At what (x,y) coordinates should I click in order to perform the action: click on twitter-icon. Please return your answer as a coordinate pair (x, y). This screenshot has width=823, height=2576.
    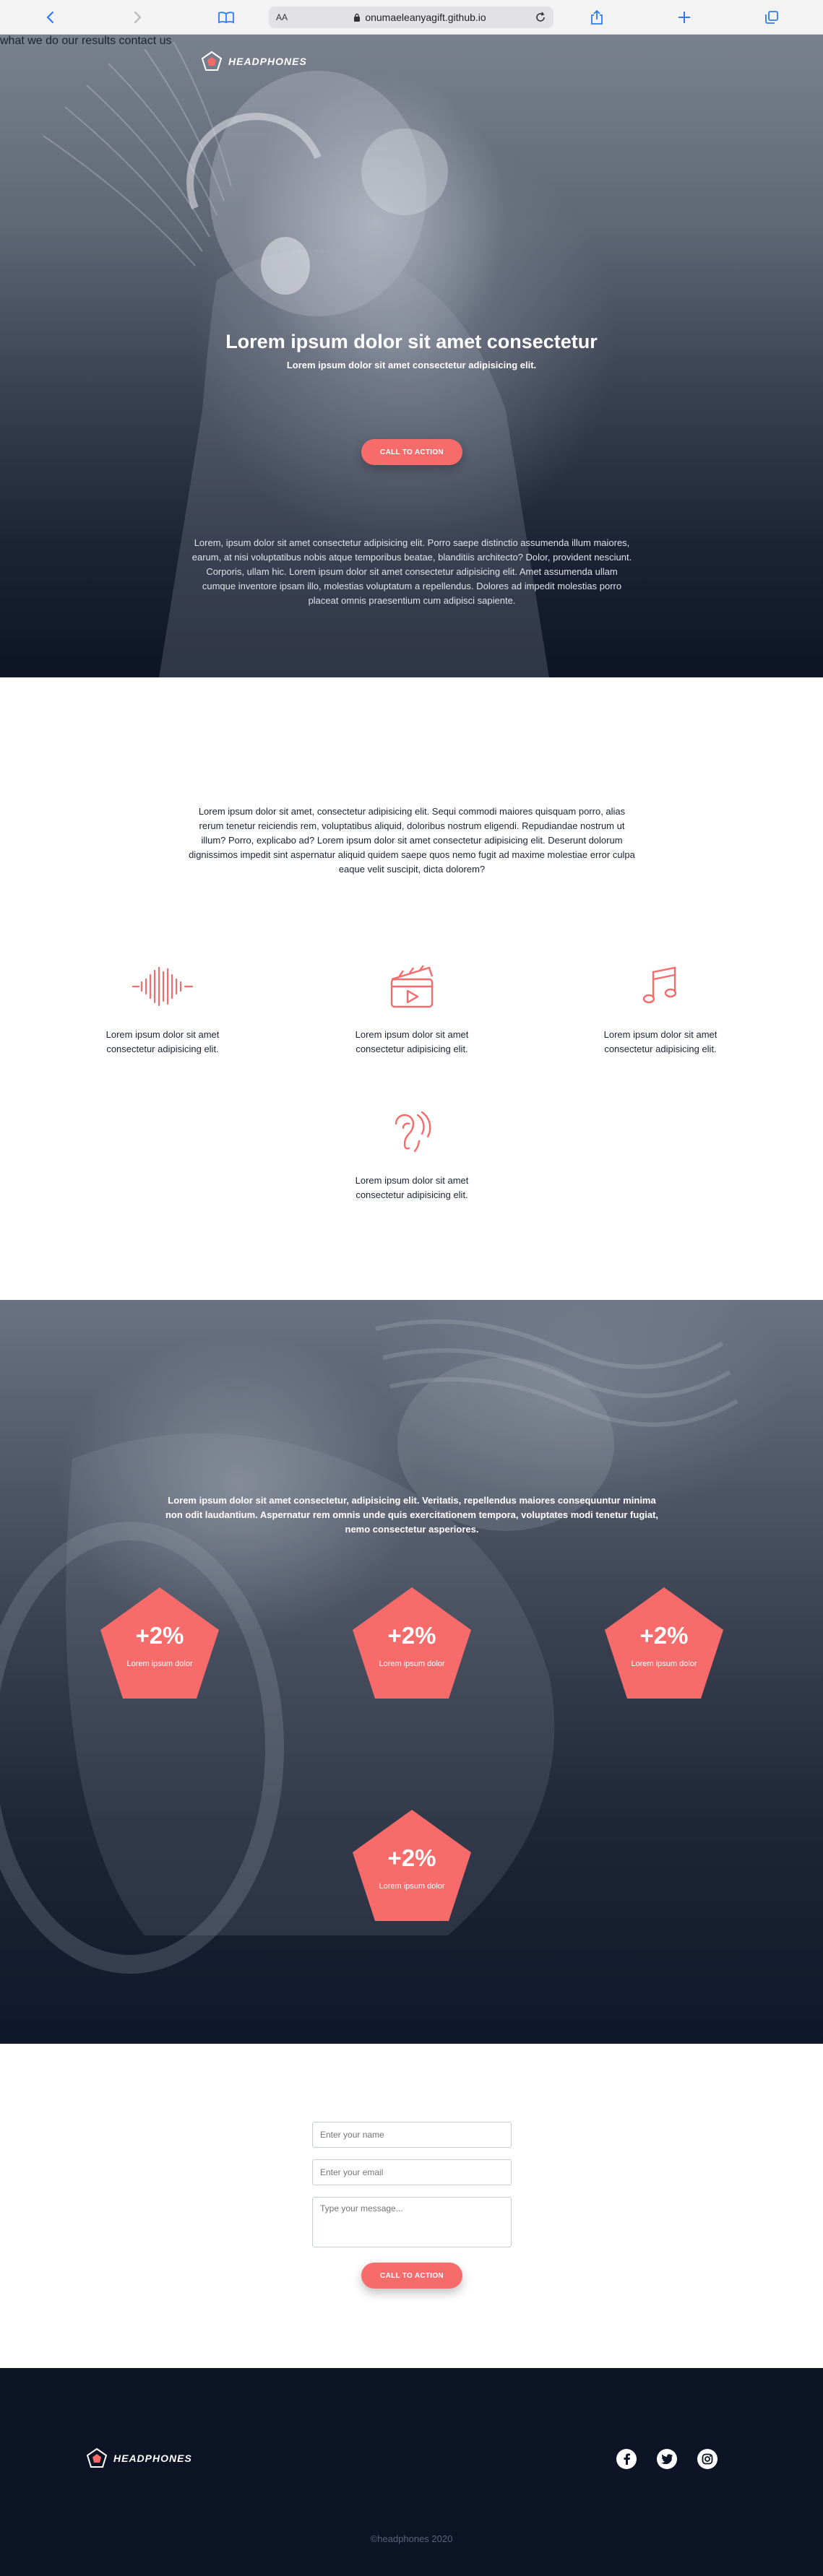
    Looking at the image, I should click on (667, 2459).